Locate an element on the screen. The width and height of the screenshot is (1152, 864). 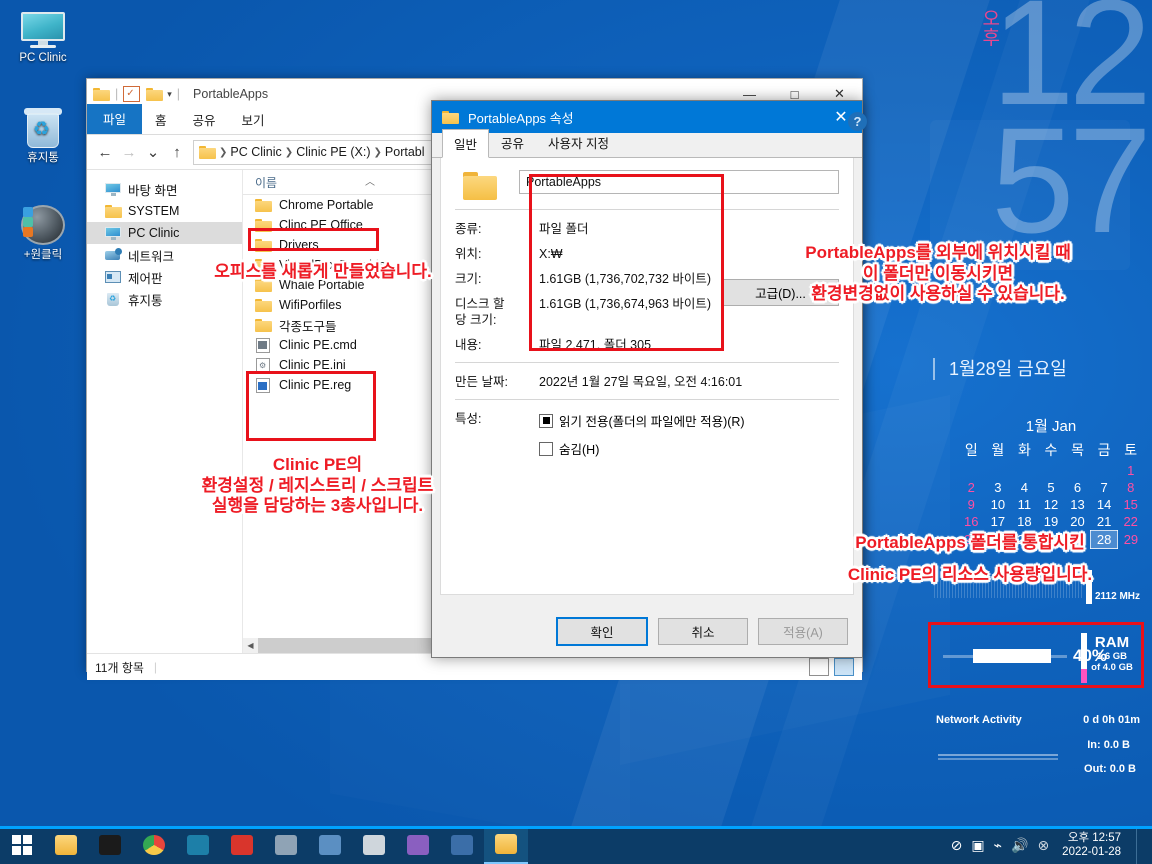
tree-item-label: 휴지통 is located at coordinates (145, 300).